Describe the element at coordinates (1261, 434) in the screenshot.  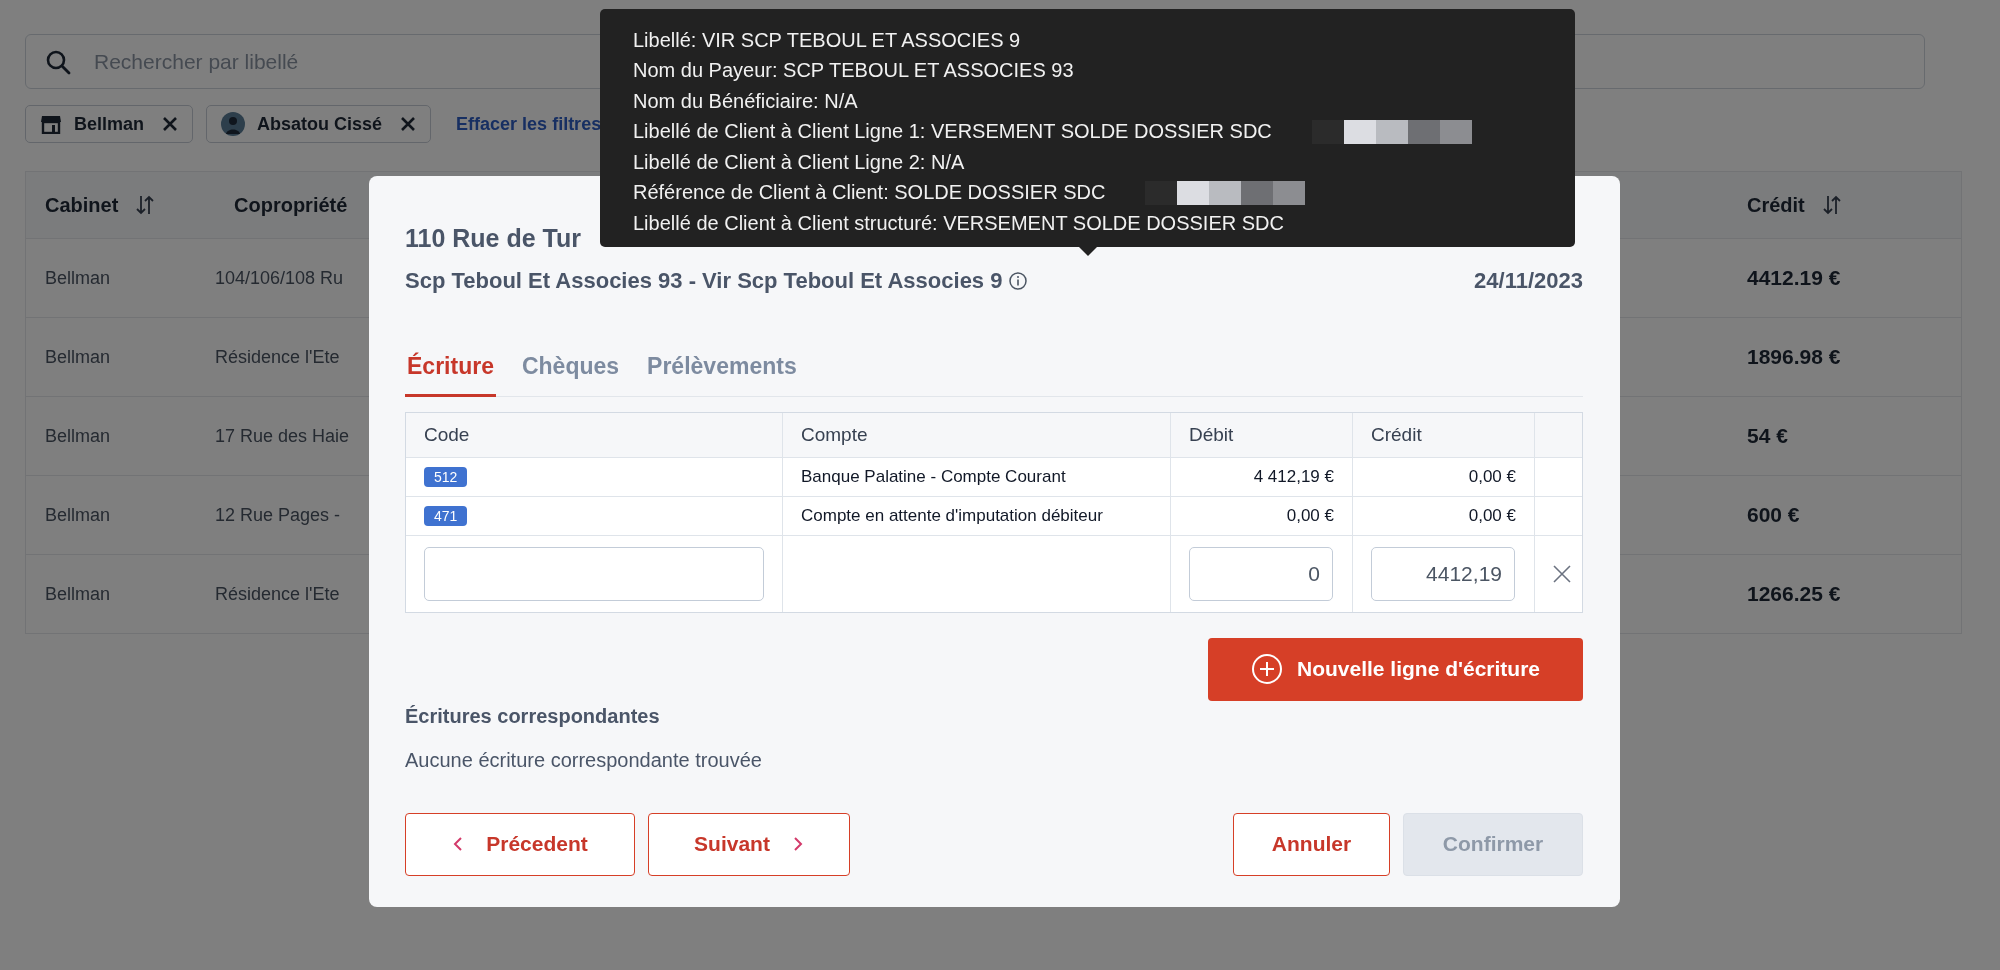
I see `column-header: Débit` at that location.